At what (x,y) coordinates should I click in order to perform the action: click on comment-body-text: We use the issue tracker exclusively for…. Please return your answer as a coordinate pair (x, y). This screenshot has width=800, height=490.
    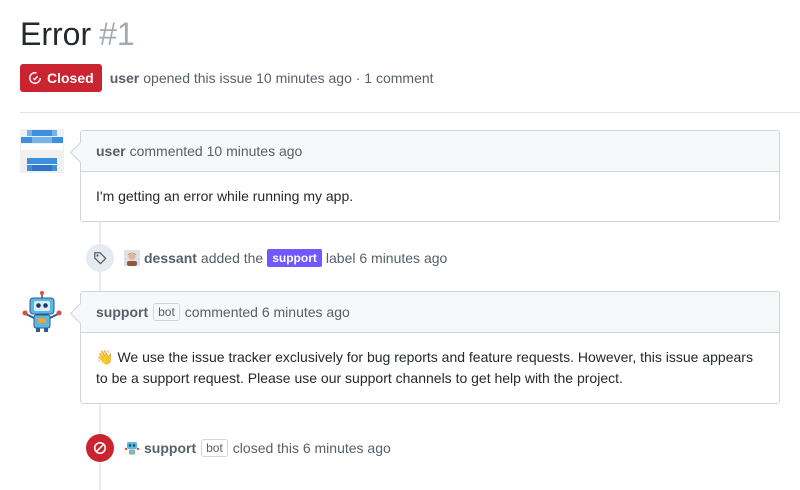
    Looking at the image, I should click on (424, 367).